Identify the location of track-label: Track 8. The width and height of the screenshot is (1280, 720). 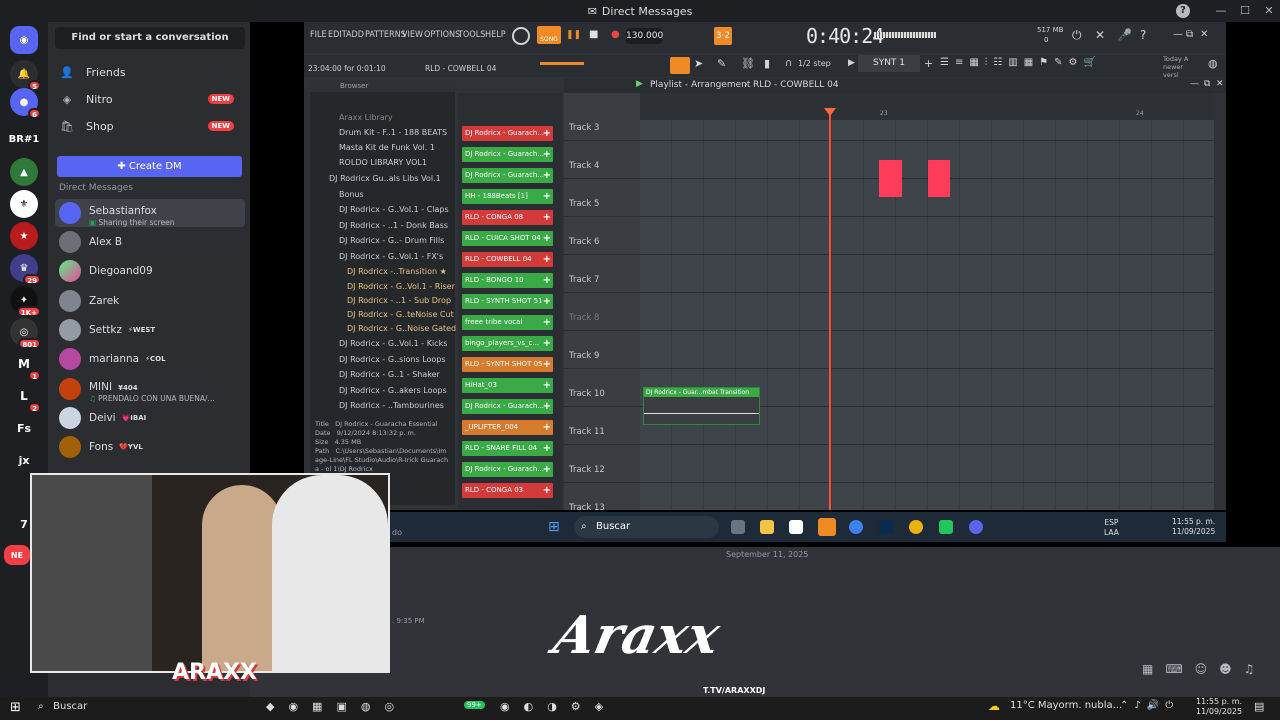
(584, 318).